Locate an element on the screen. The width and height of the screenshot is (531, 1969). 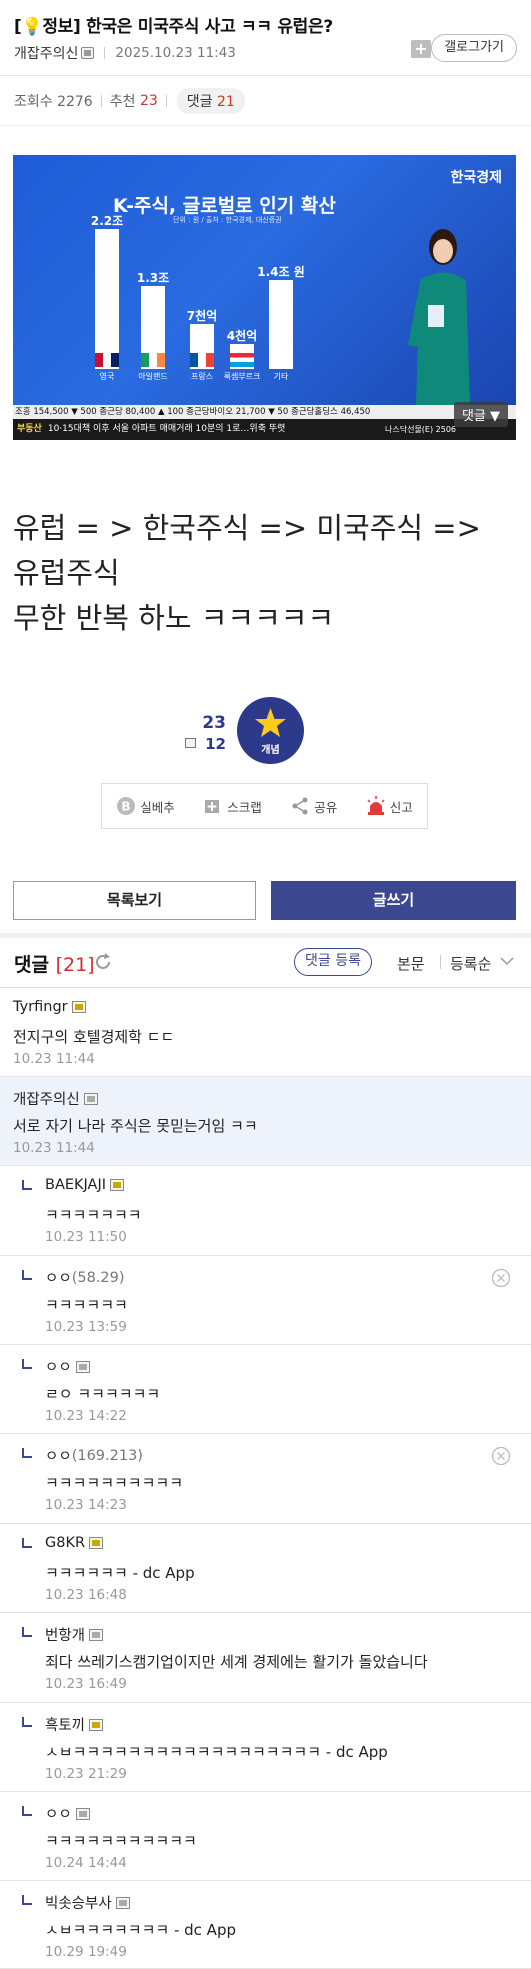
view-count: 조회수 2276 is located at coordinates (53, 101).